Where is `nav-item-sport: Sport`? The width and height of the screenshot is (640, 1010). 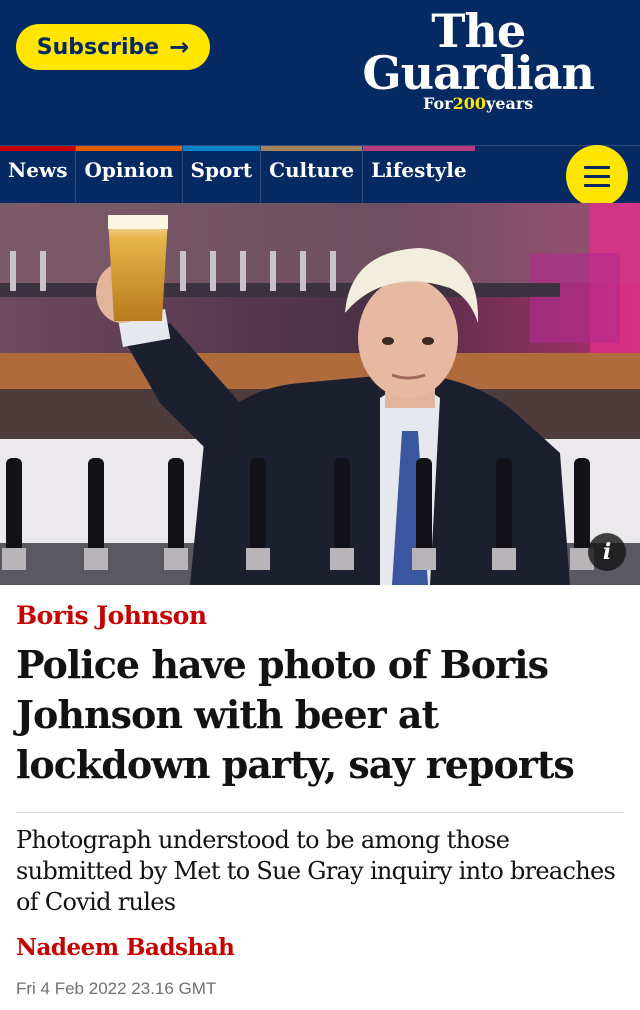 nav-item-sport: Sport is located at coordinates (222, 174).